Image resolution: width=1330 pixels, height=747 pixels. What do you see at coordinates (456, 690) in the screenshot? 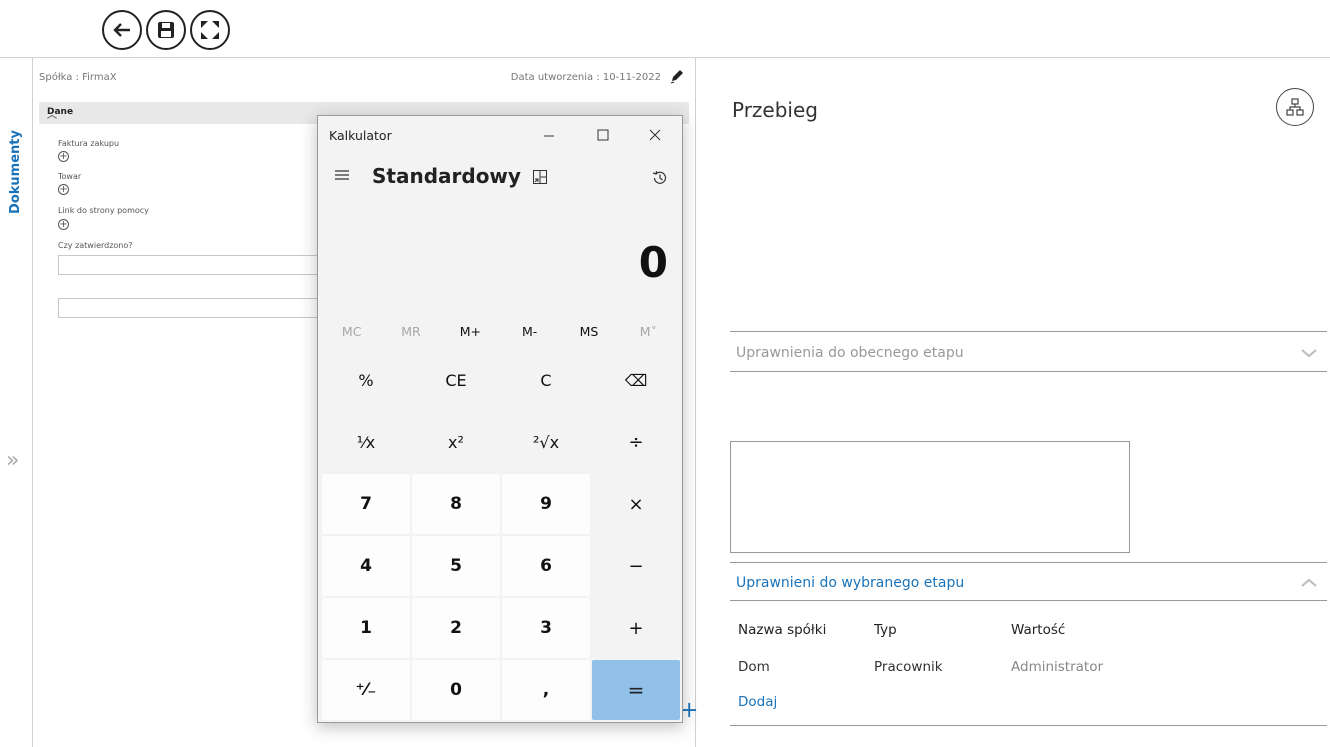
I see `digit-0-button: 0` at bounding box center [456, 690].